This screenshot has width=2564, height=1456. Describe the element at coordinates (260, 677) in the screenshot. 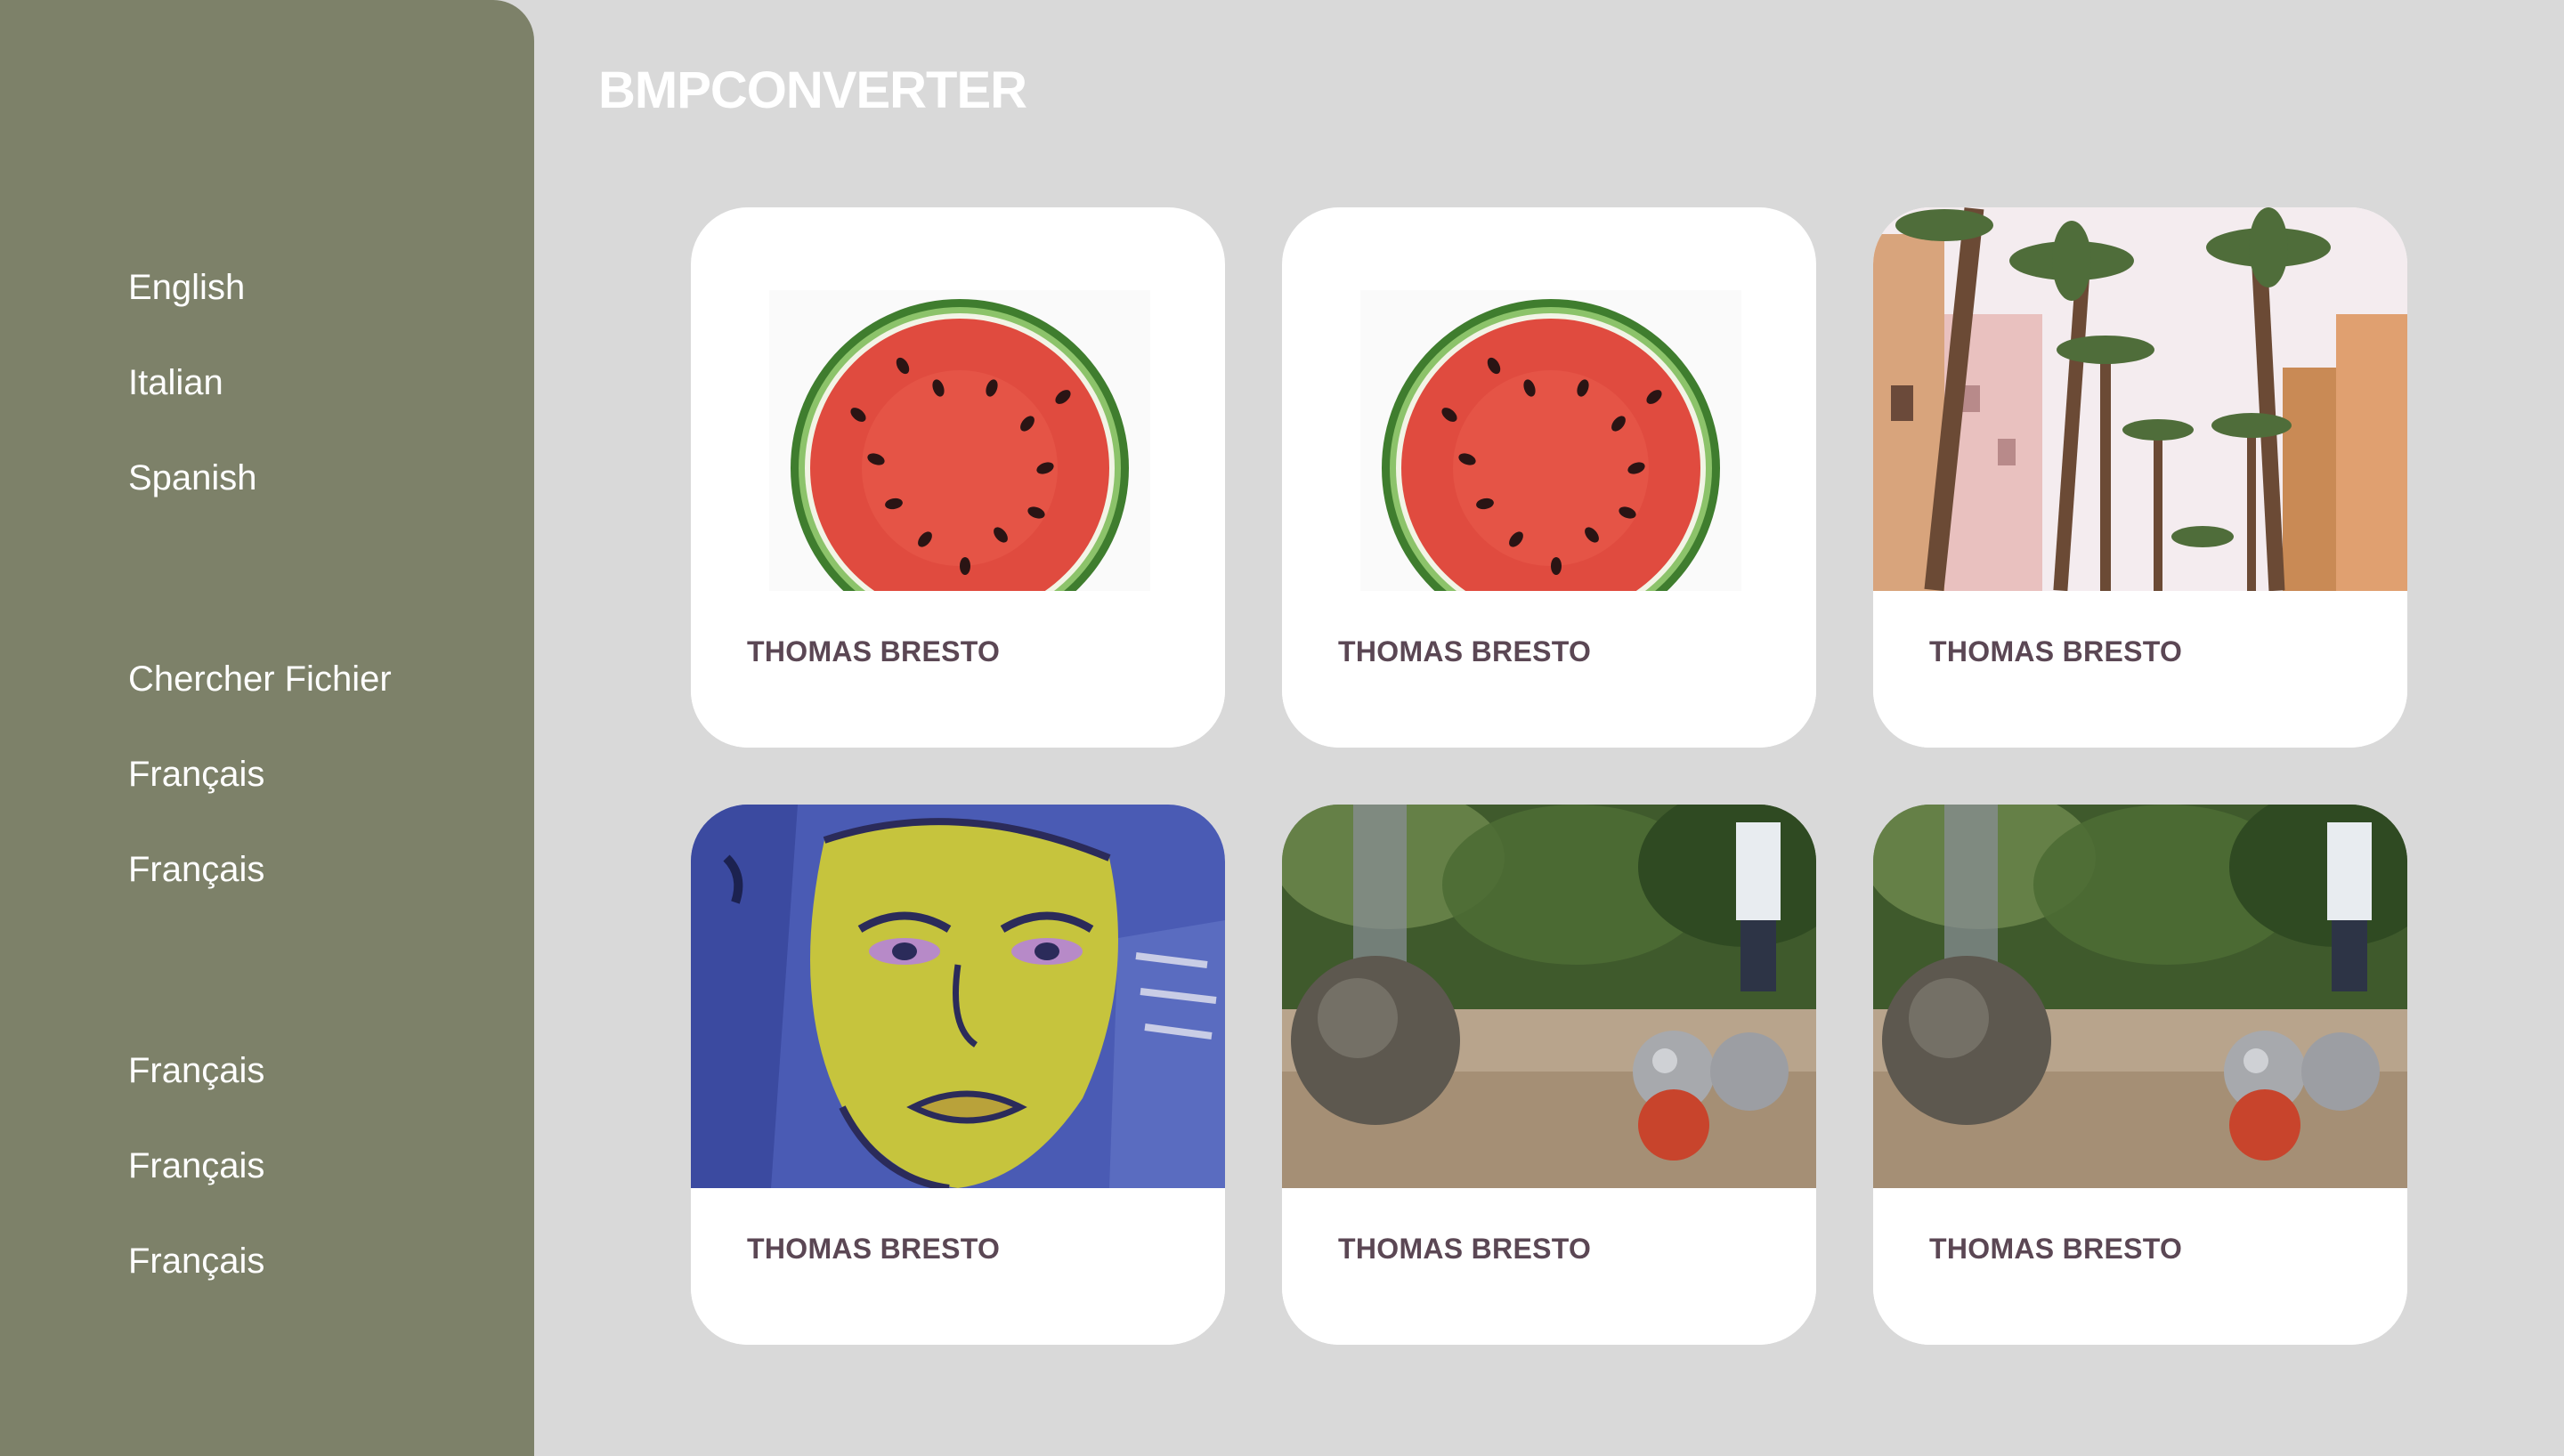

I see `nav-item-chercher-fichier: Chercher Fichier` at that location.